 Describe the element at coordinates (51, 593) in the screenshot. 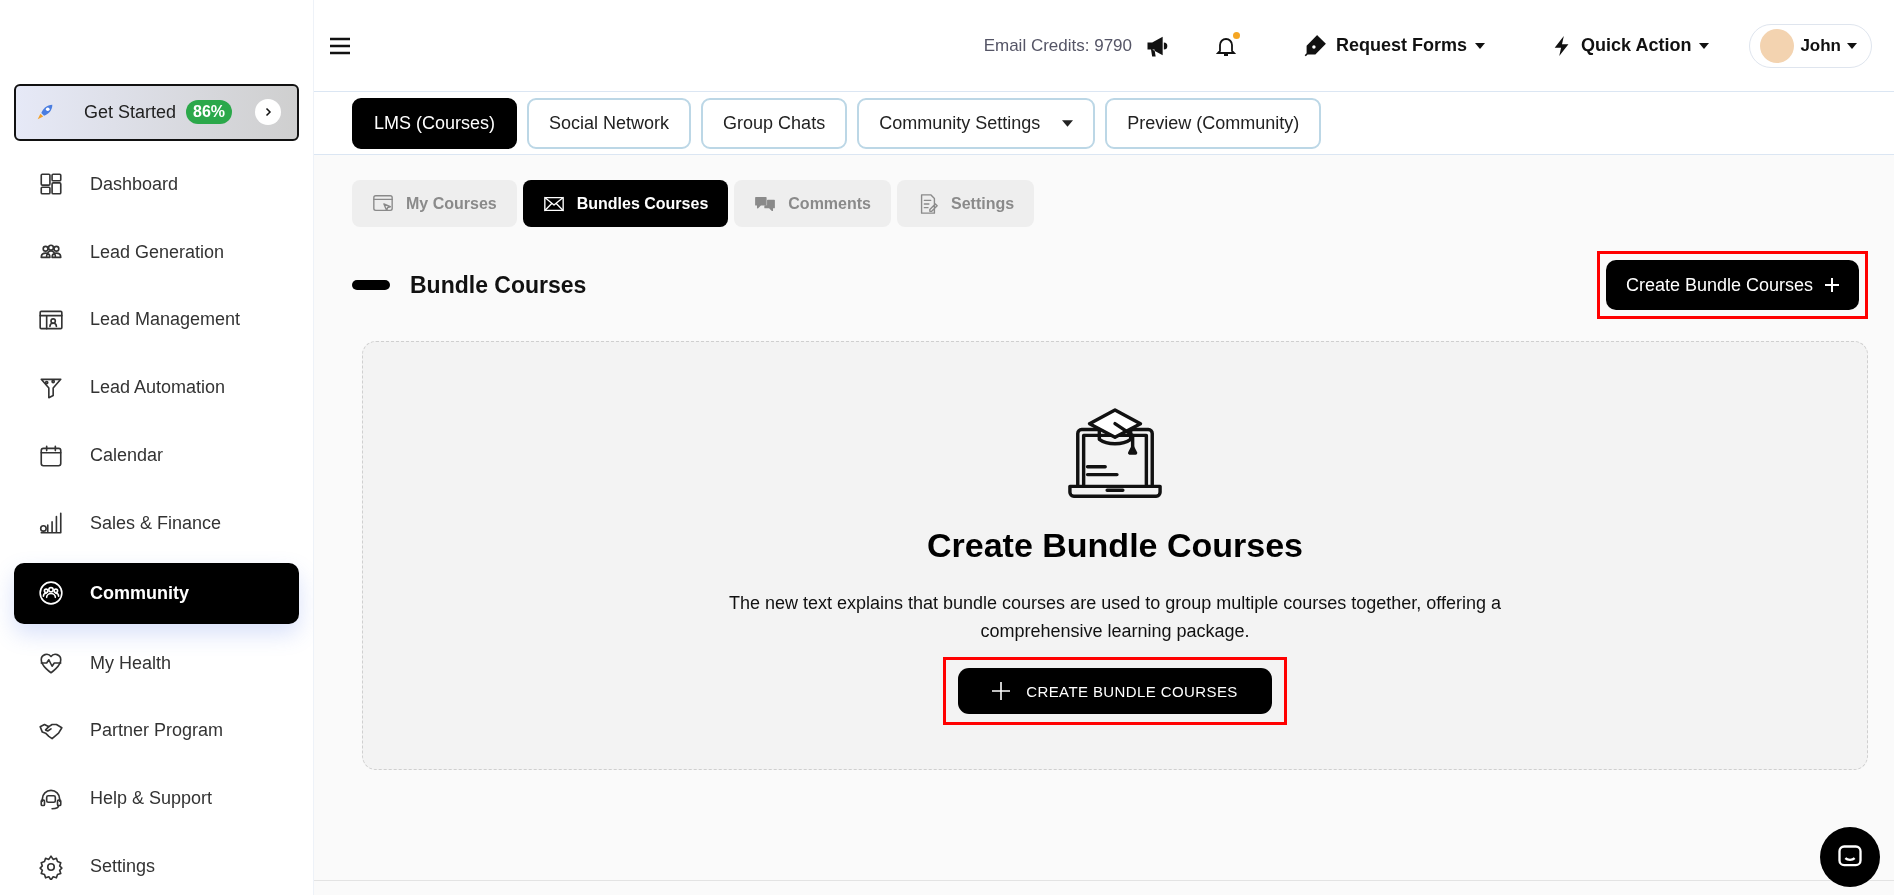

I see `people-circle-icon` at that location.